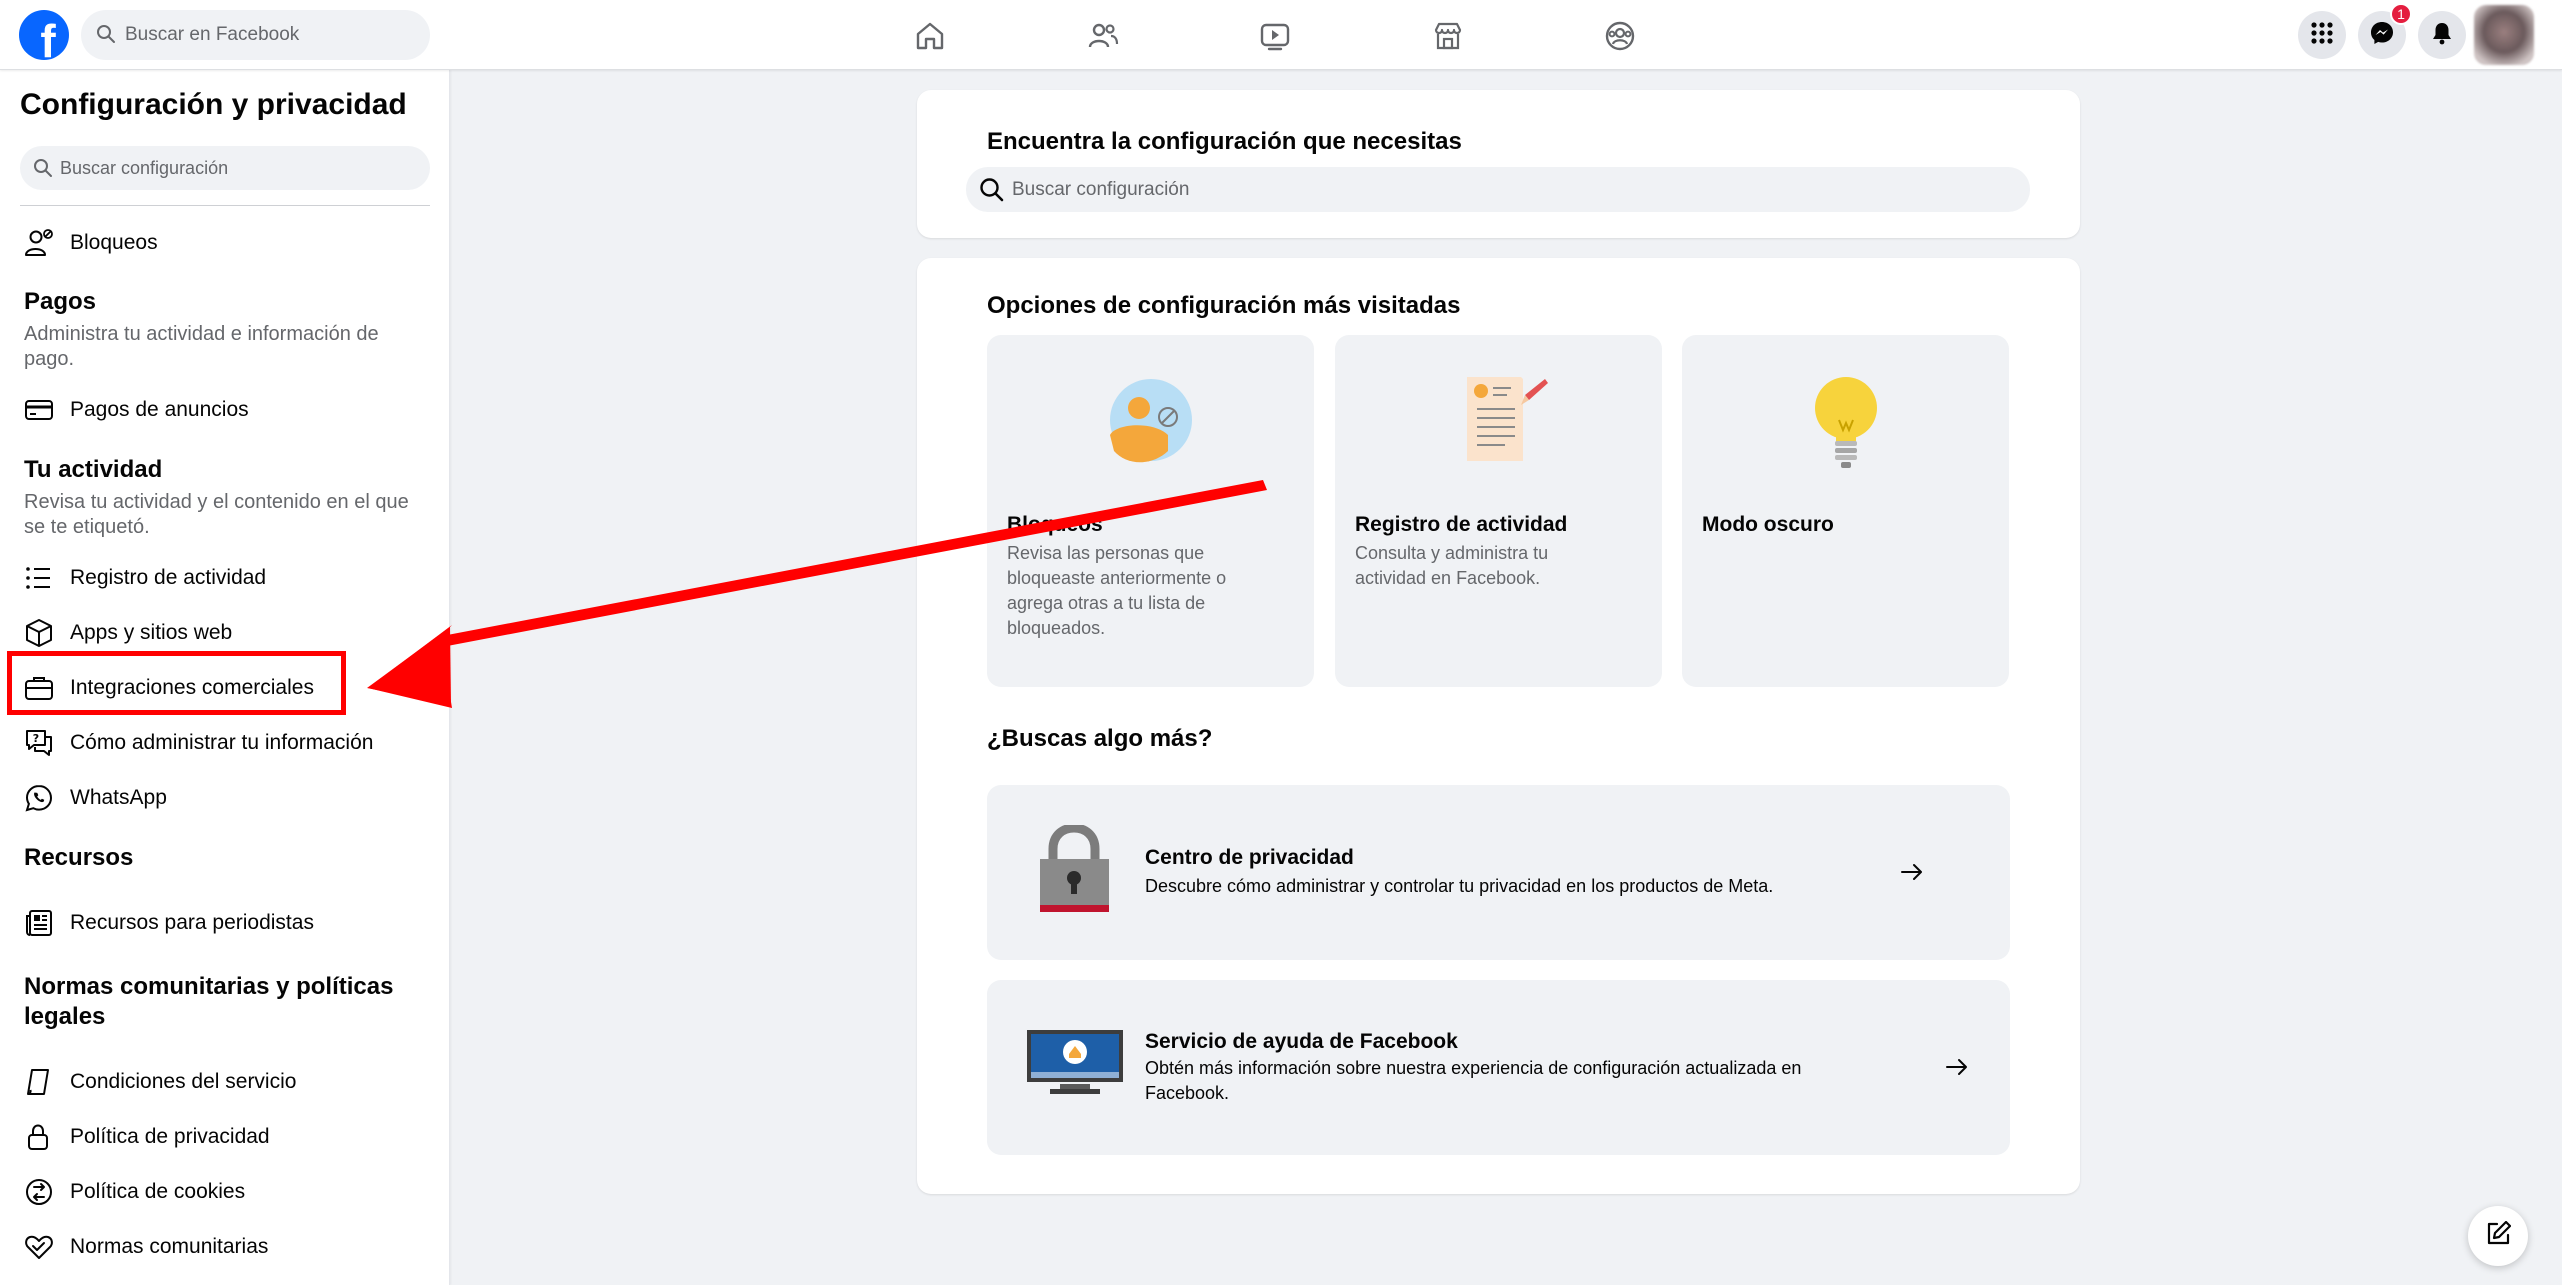  What do you see at coordinates (41, 1082) in the screenshot?
I see `document-icon` at bounding box center [41, 1082].